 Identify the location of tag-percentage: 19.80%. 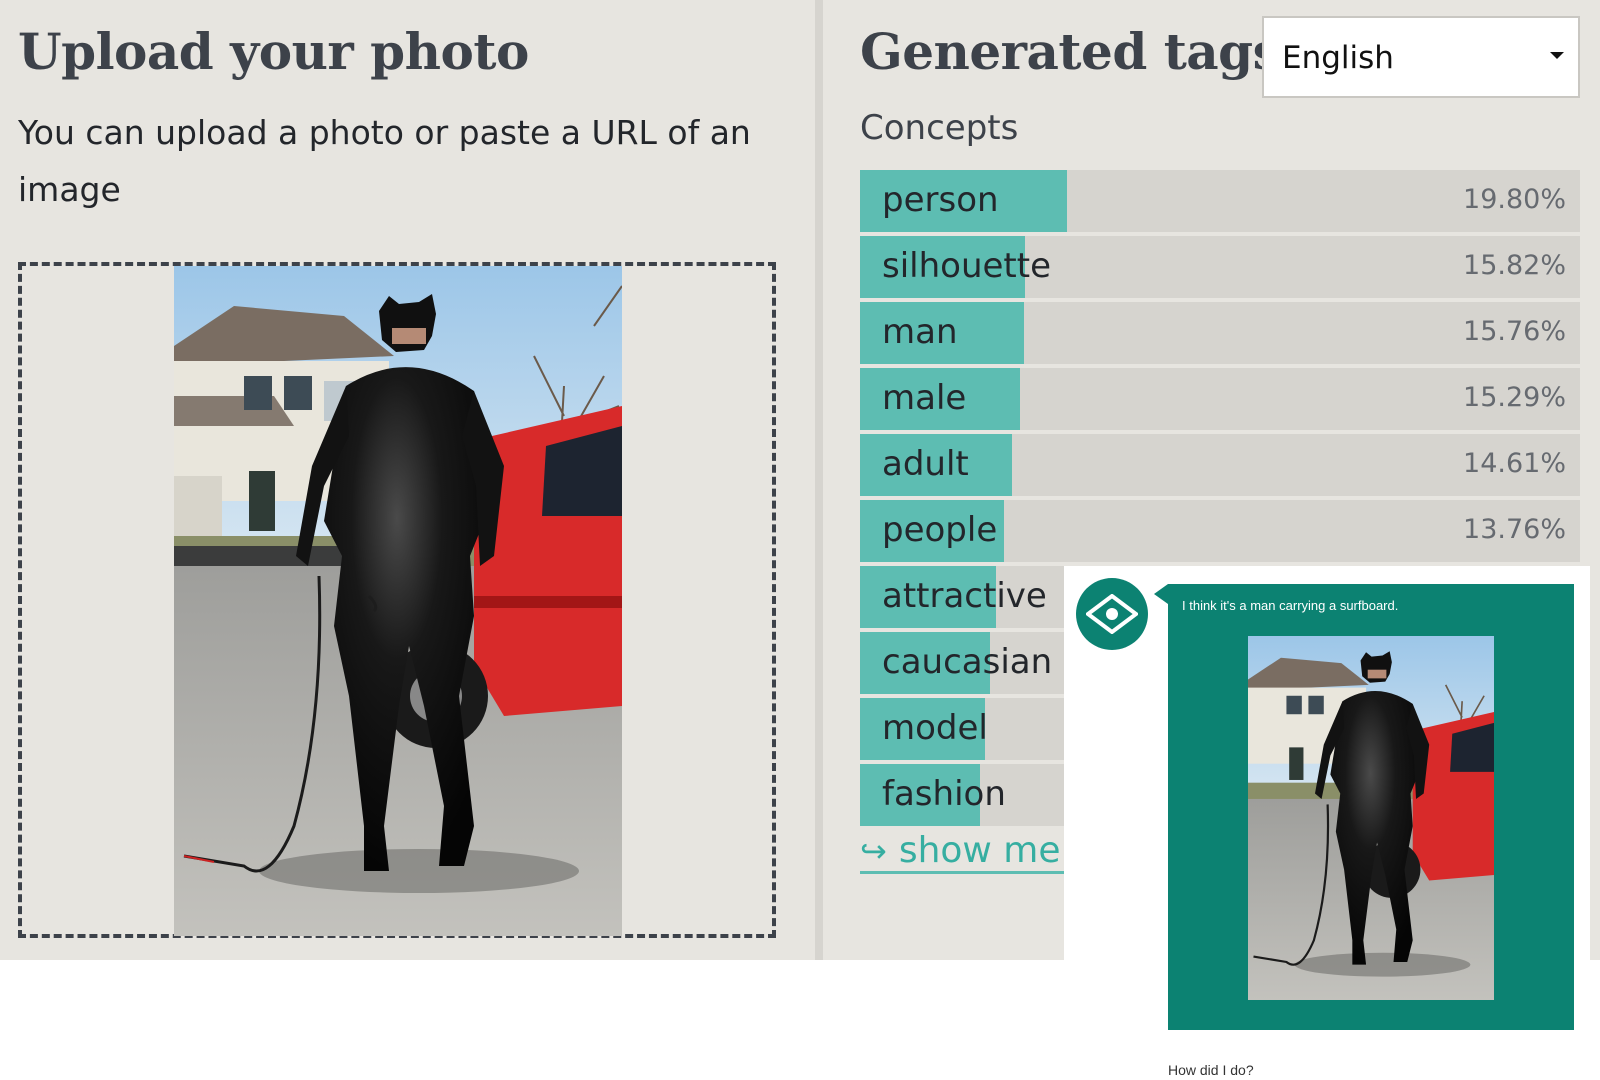
(1514, 199).